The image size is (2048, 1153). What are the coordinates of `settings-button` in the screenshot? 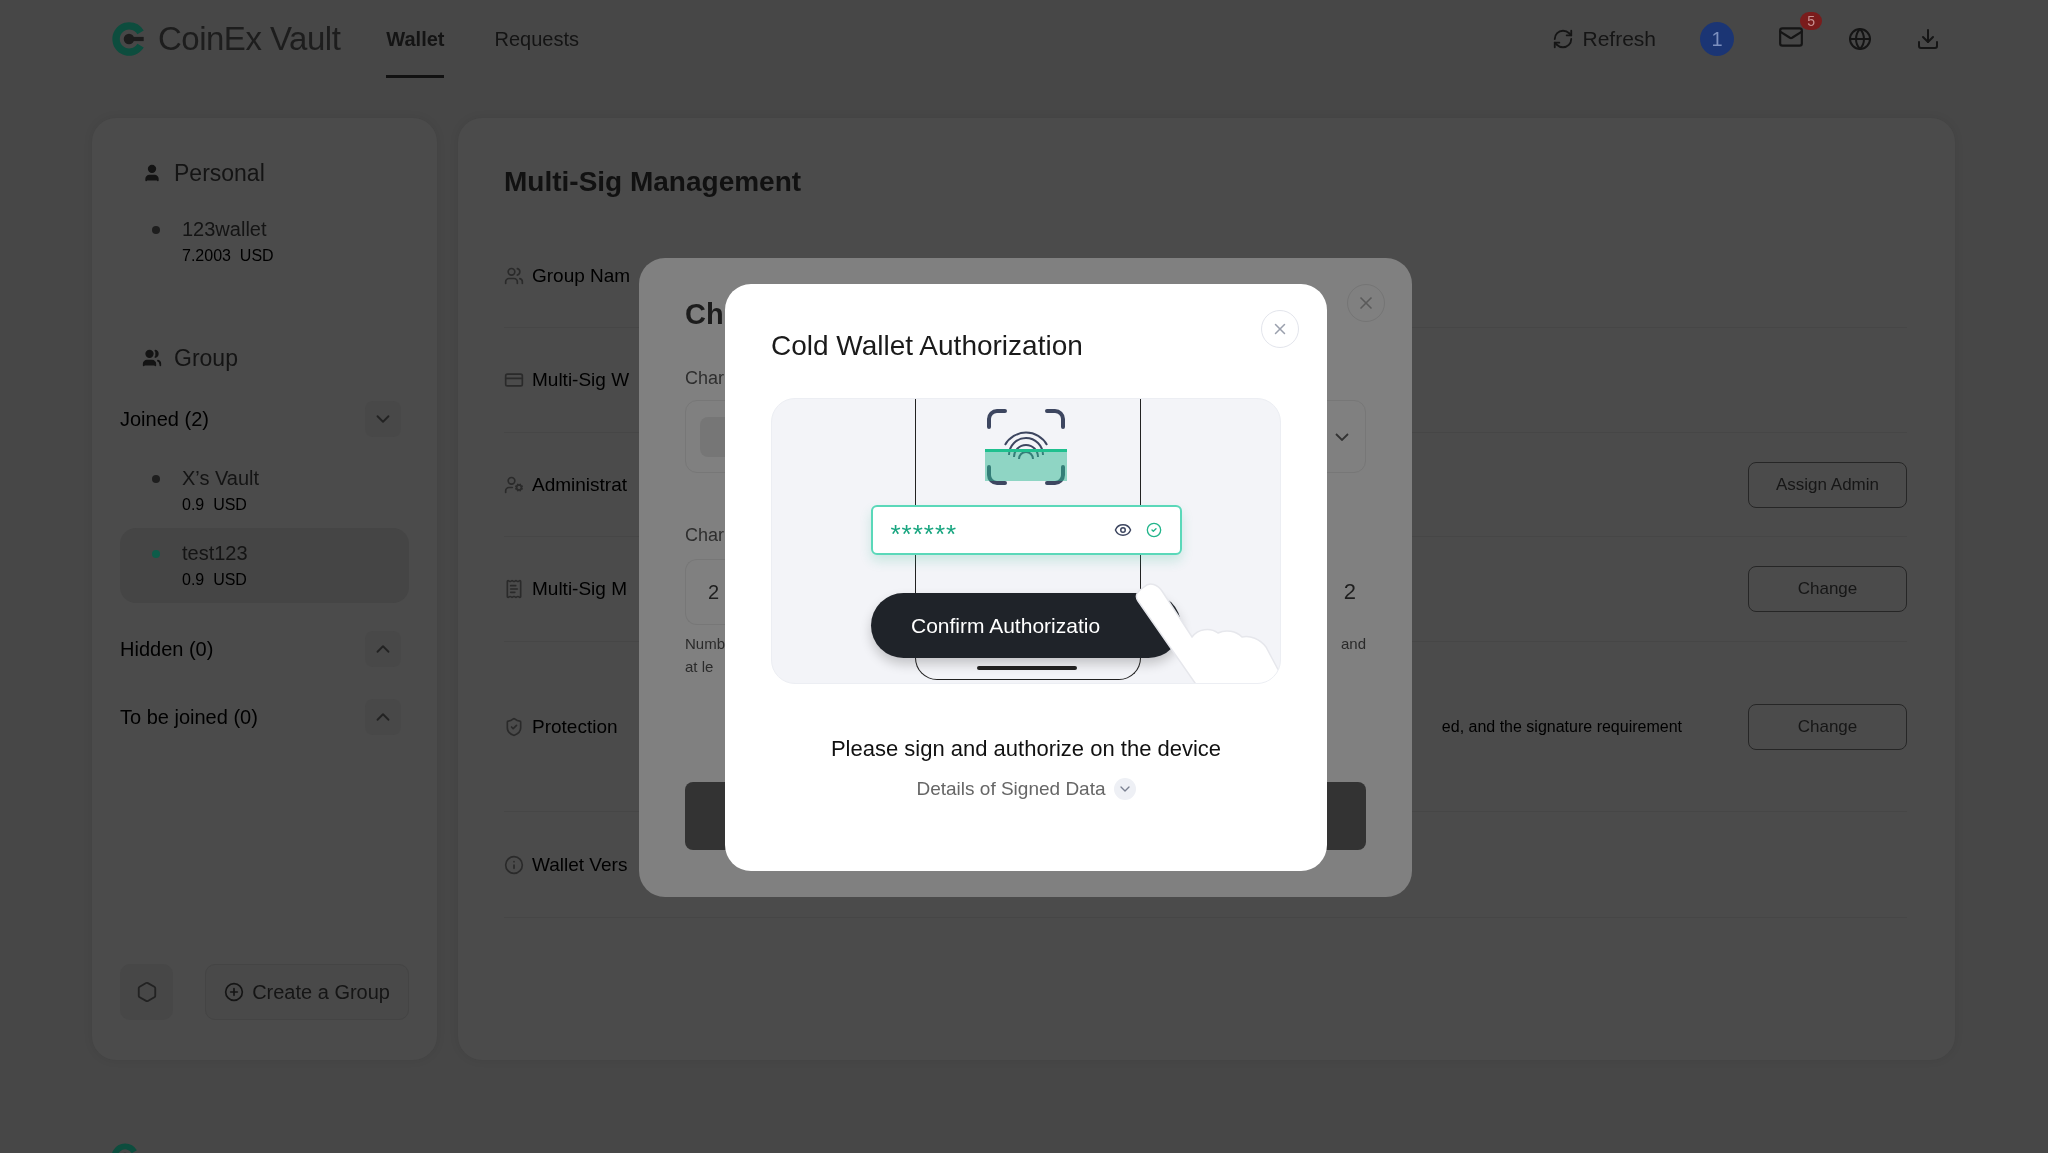 It's located at (147, 992).